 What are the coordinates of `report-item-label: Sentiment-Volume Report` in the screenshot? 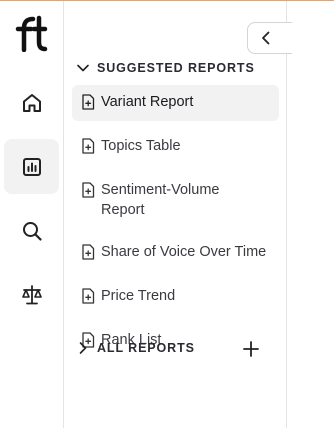 It's located at (160, 200).